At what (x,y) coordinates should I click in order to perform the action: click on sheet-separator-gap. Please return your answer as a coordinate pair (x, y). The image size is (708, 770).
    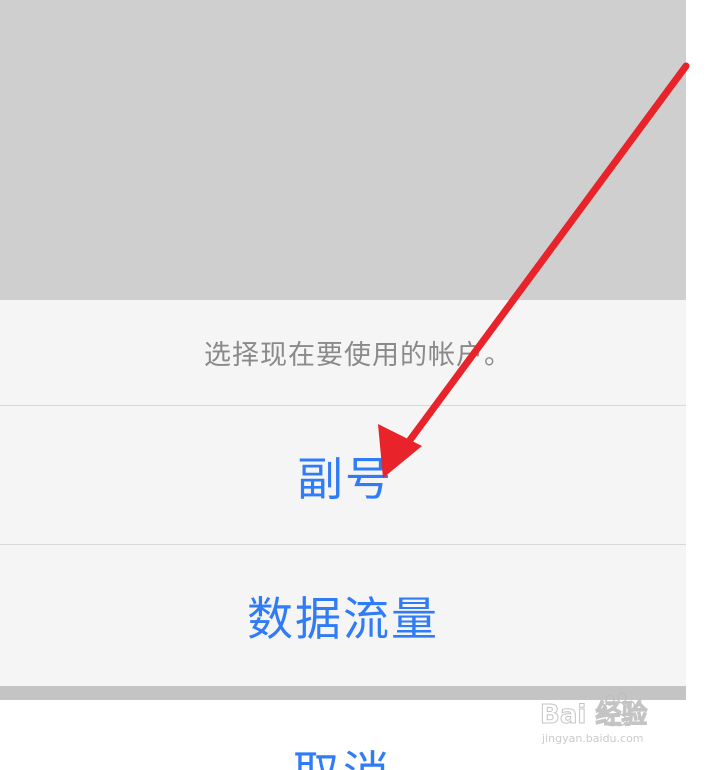
    Looking at the image, I should click on (343, 693).